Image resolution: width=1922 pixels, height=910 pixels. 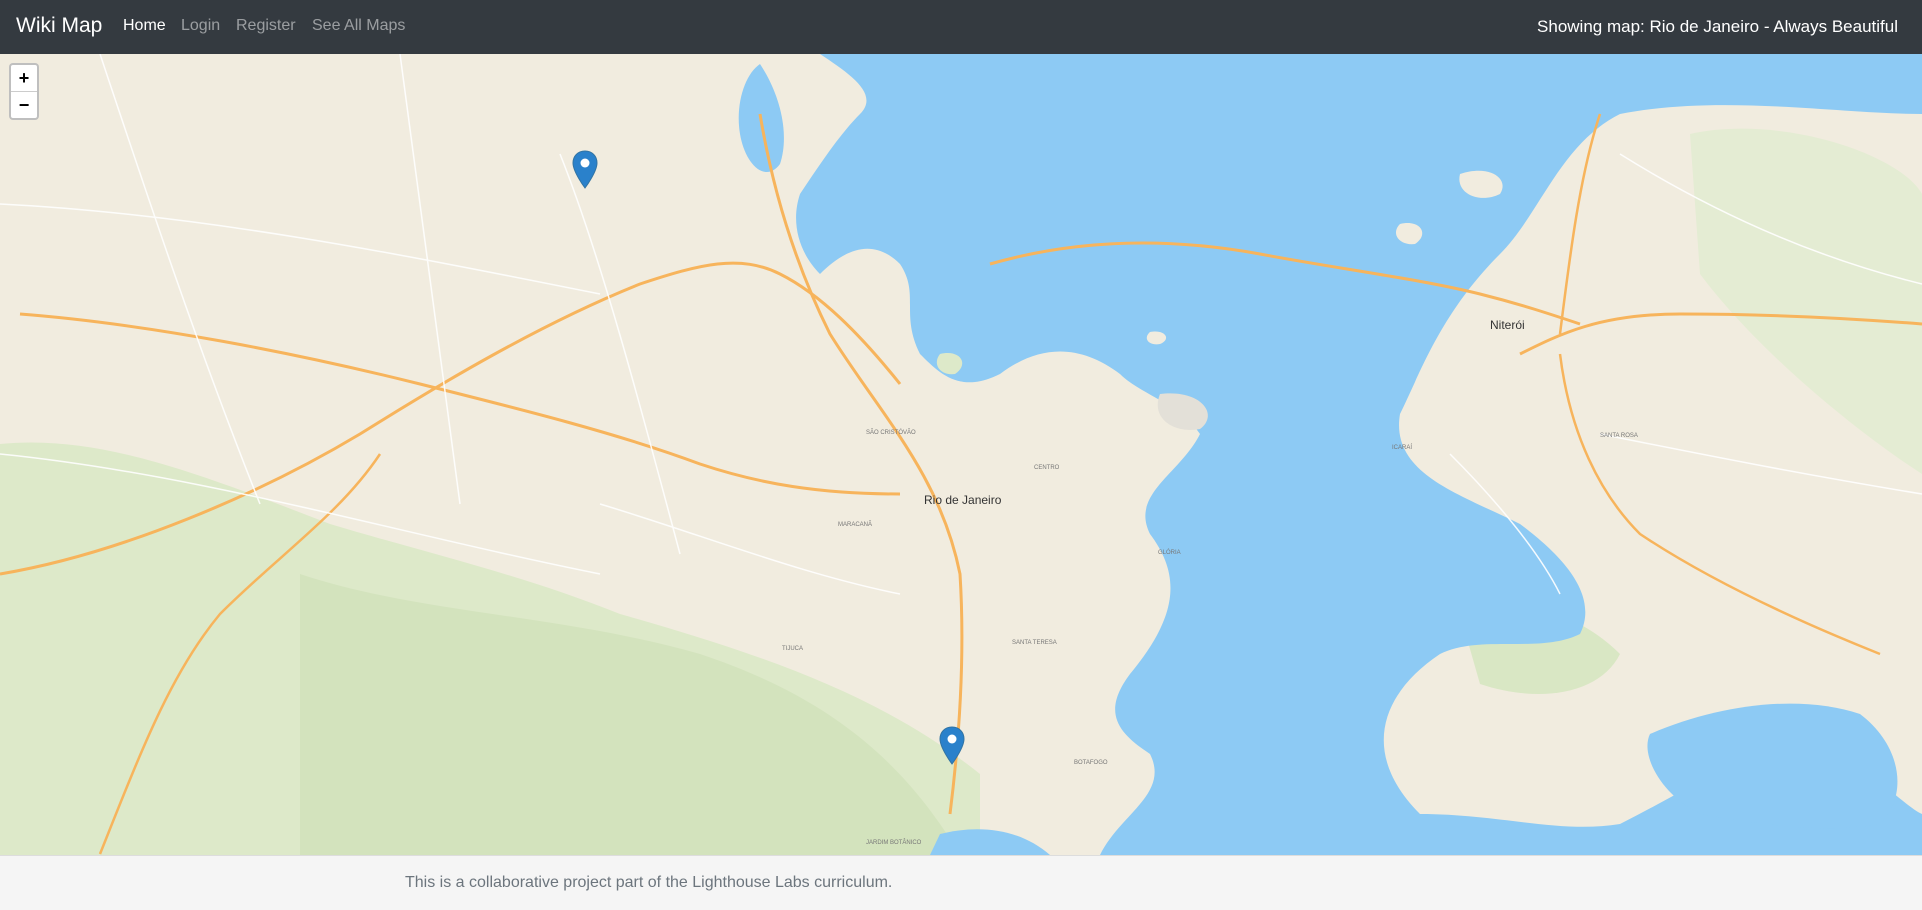 What do you see at coordinates (1507, 325) in the screenshot?
I see `niteroi-label: Niterói` at bounding box center [1507, 325].